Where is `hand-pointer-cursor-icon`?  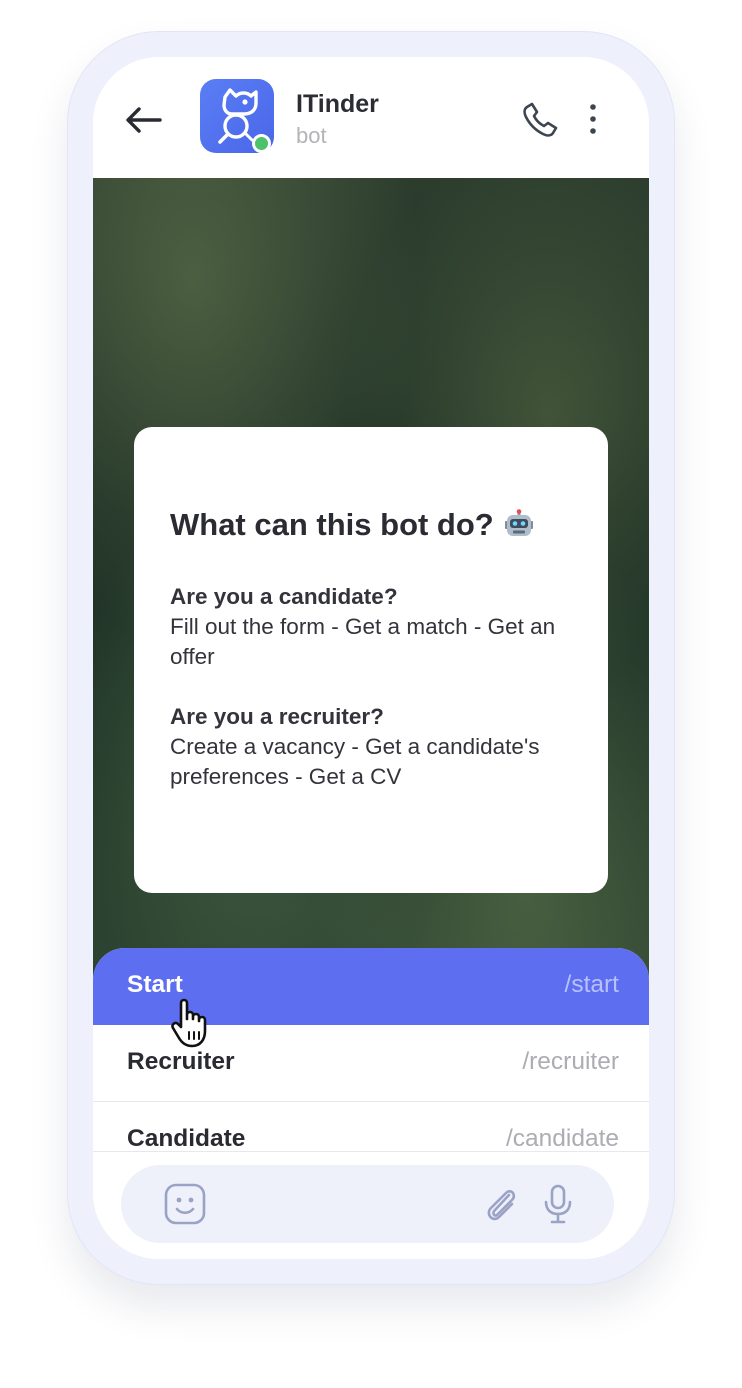 hand-pointer-cursor-icon is located at coordinates (189, 1023).